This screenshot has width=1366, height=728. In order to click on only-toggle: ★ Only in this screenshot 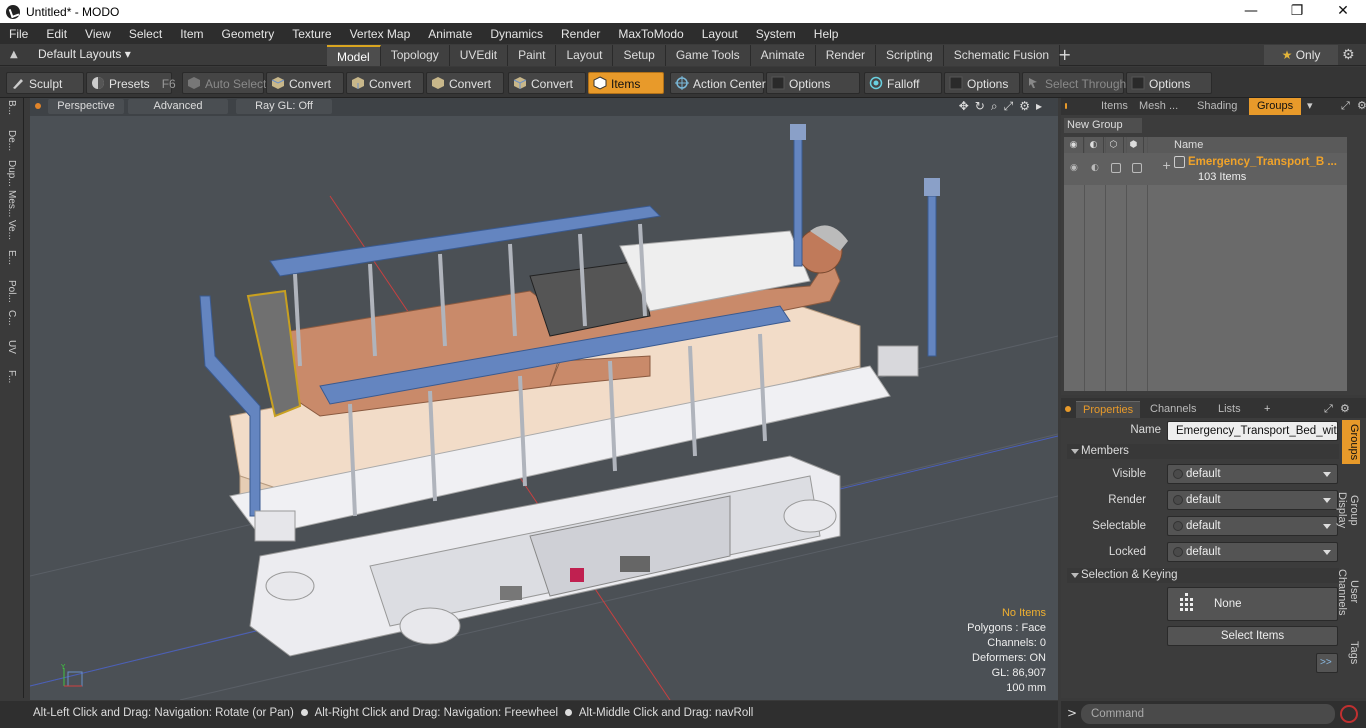, I will do `click(1301, 55)`.